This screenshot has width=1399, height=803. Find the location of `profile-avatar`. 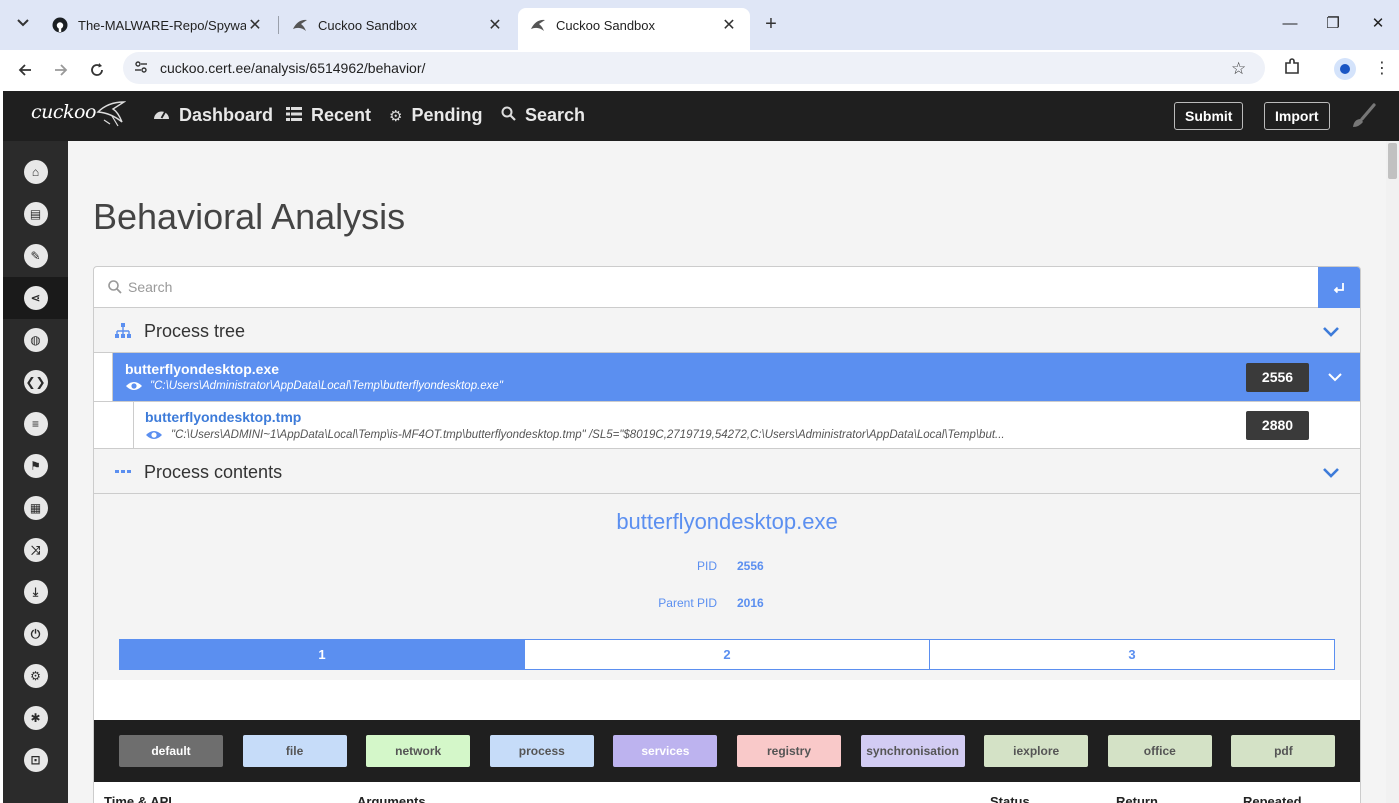

profile-avatar is located at coordinates (1345, 69).